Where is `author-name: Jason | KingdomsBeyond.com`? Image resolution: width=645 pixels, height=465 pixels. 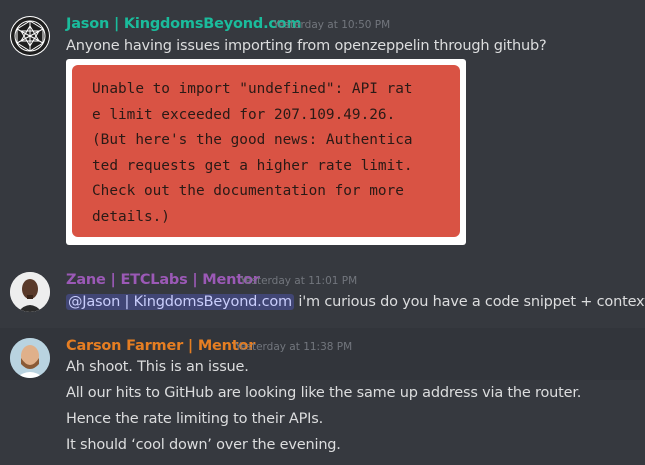
author-name: Jason | KingdomsBeyond.com is located at coordinates (184, 24).